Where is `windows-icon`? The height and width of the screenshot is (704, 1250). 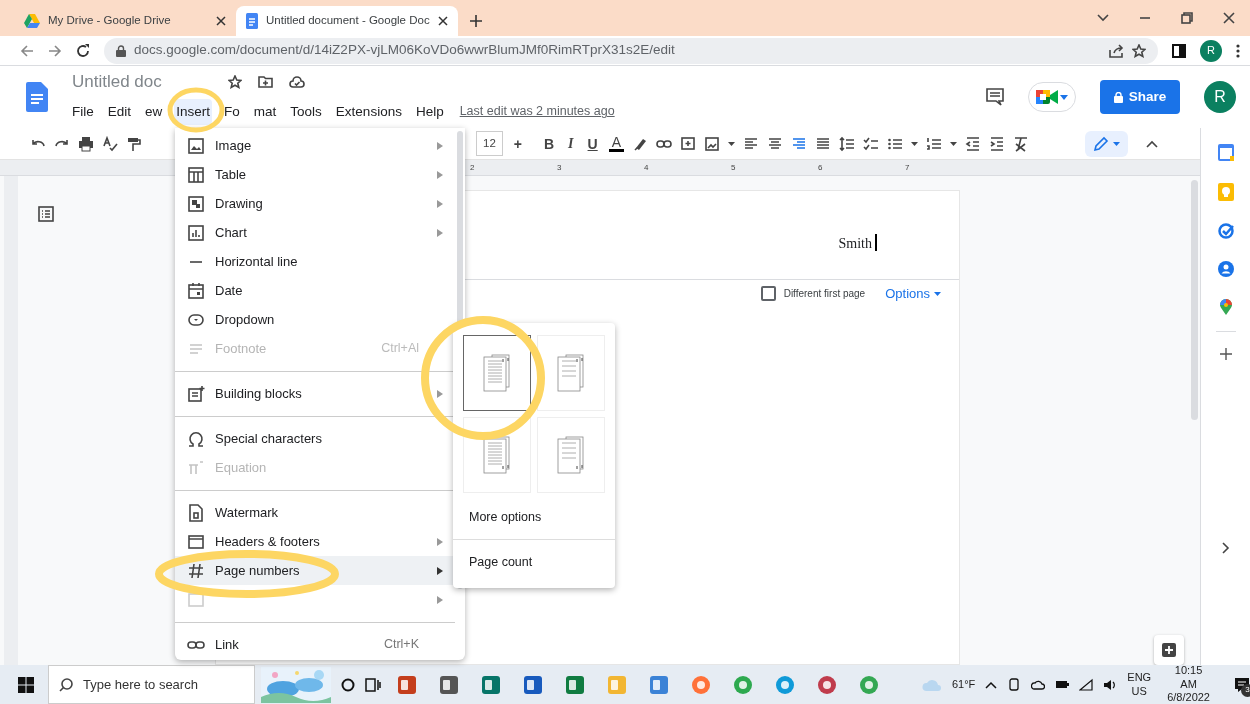 windows-icon is located at coordinates (26, 684).